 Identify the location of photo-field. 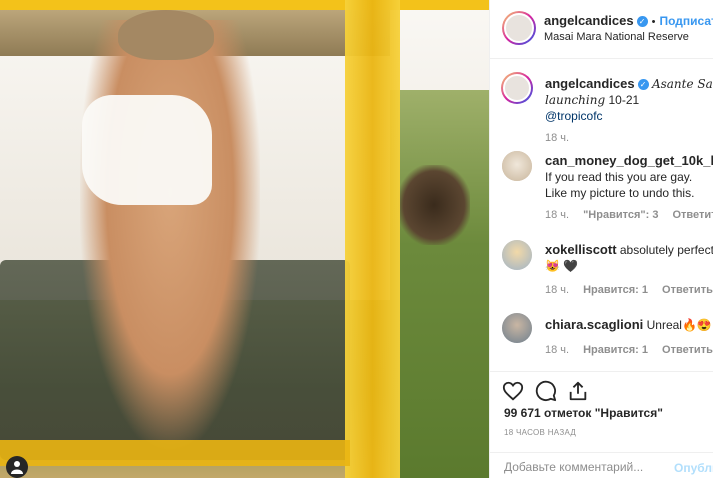
(439, 284).